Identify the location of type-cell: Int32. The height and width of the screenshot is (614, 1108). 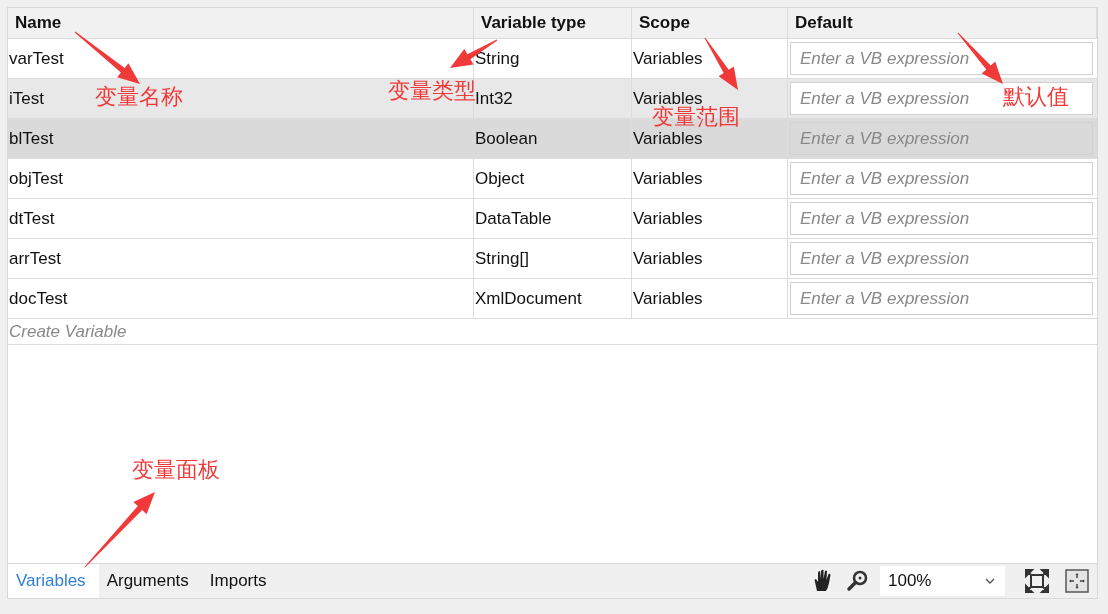
(553, 98).